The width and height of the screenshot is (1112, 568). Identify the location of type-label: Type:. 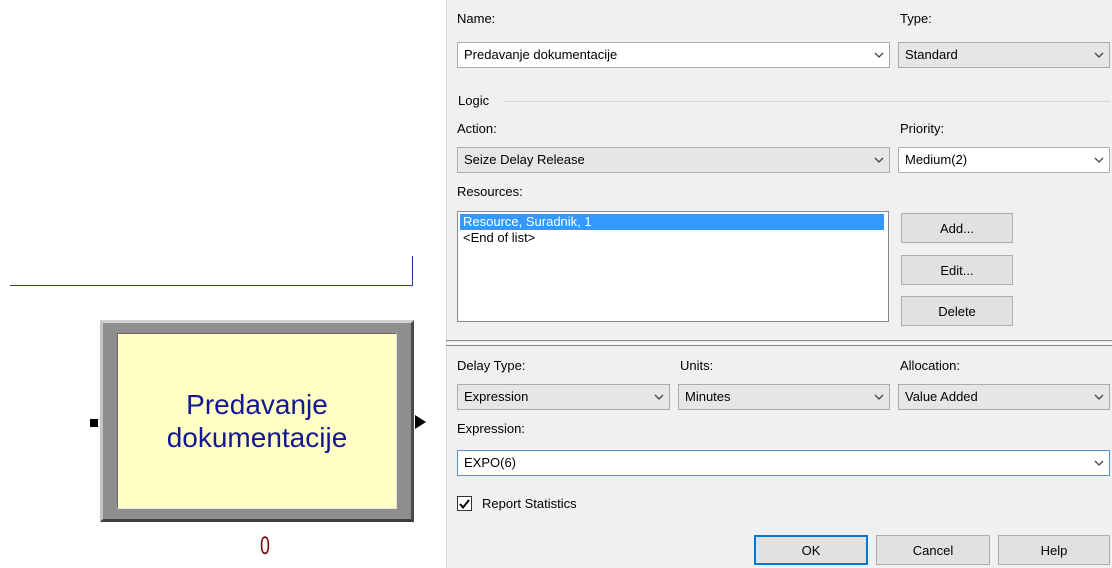
(916, 18).